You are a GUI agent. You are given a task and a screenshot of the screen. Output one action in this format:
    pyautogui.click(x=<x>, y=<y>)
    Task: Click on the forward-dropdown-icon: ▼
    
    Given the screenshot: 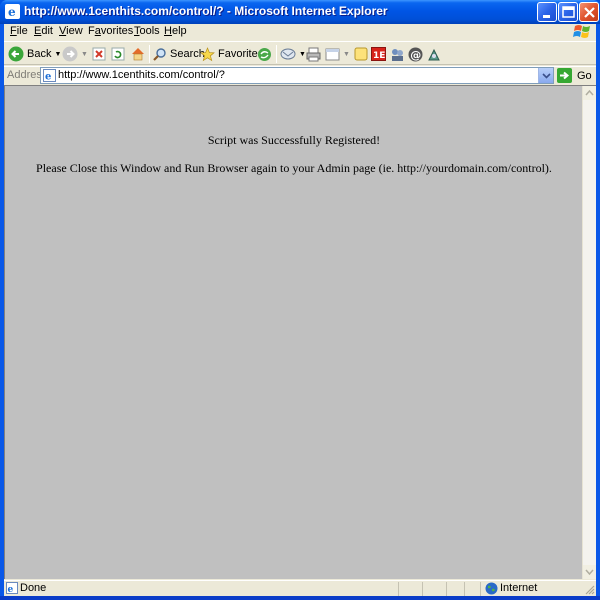 What is the action you would take?
    pyautogui.click(x=84, y=54)
    